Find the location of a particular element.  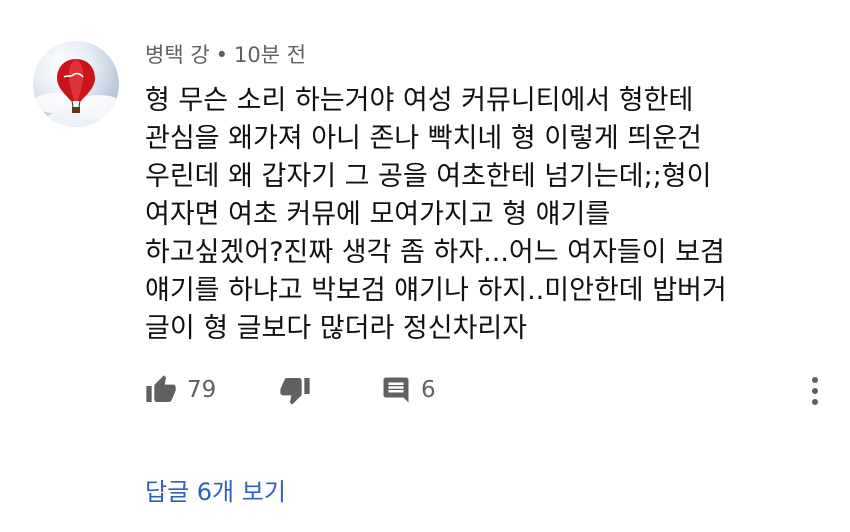

avatar is located at coordinates (76, 84).